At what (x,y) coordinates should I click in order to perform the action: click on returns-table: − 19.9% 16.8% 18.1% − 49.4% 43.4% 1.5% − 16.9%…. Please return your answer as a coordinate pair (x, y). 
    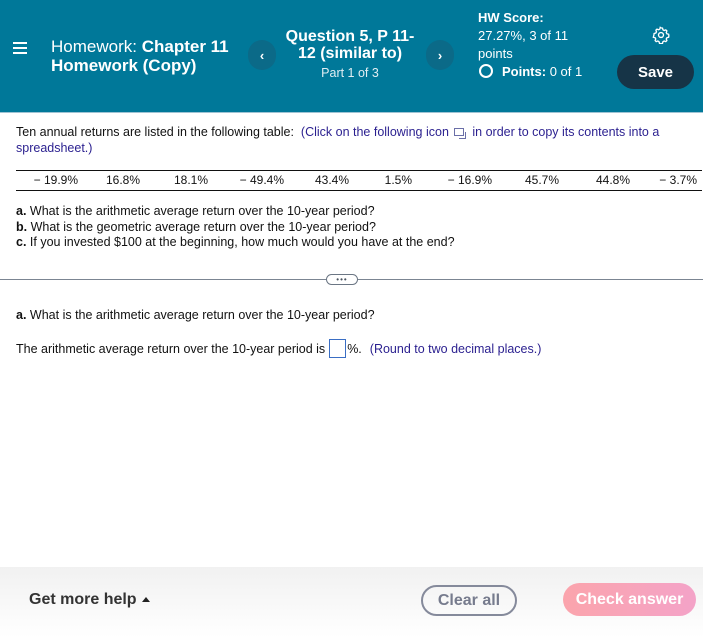
    Looking at the image, I should click on (359, 180).